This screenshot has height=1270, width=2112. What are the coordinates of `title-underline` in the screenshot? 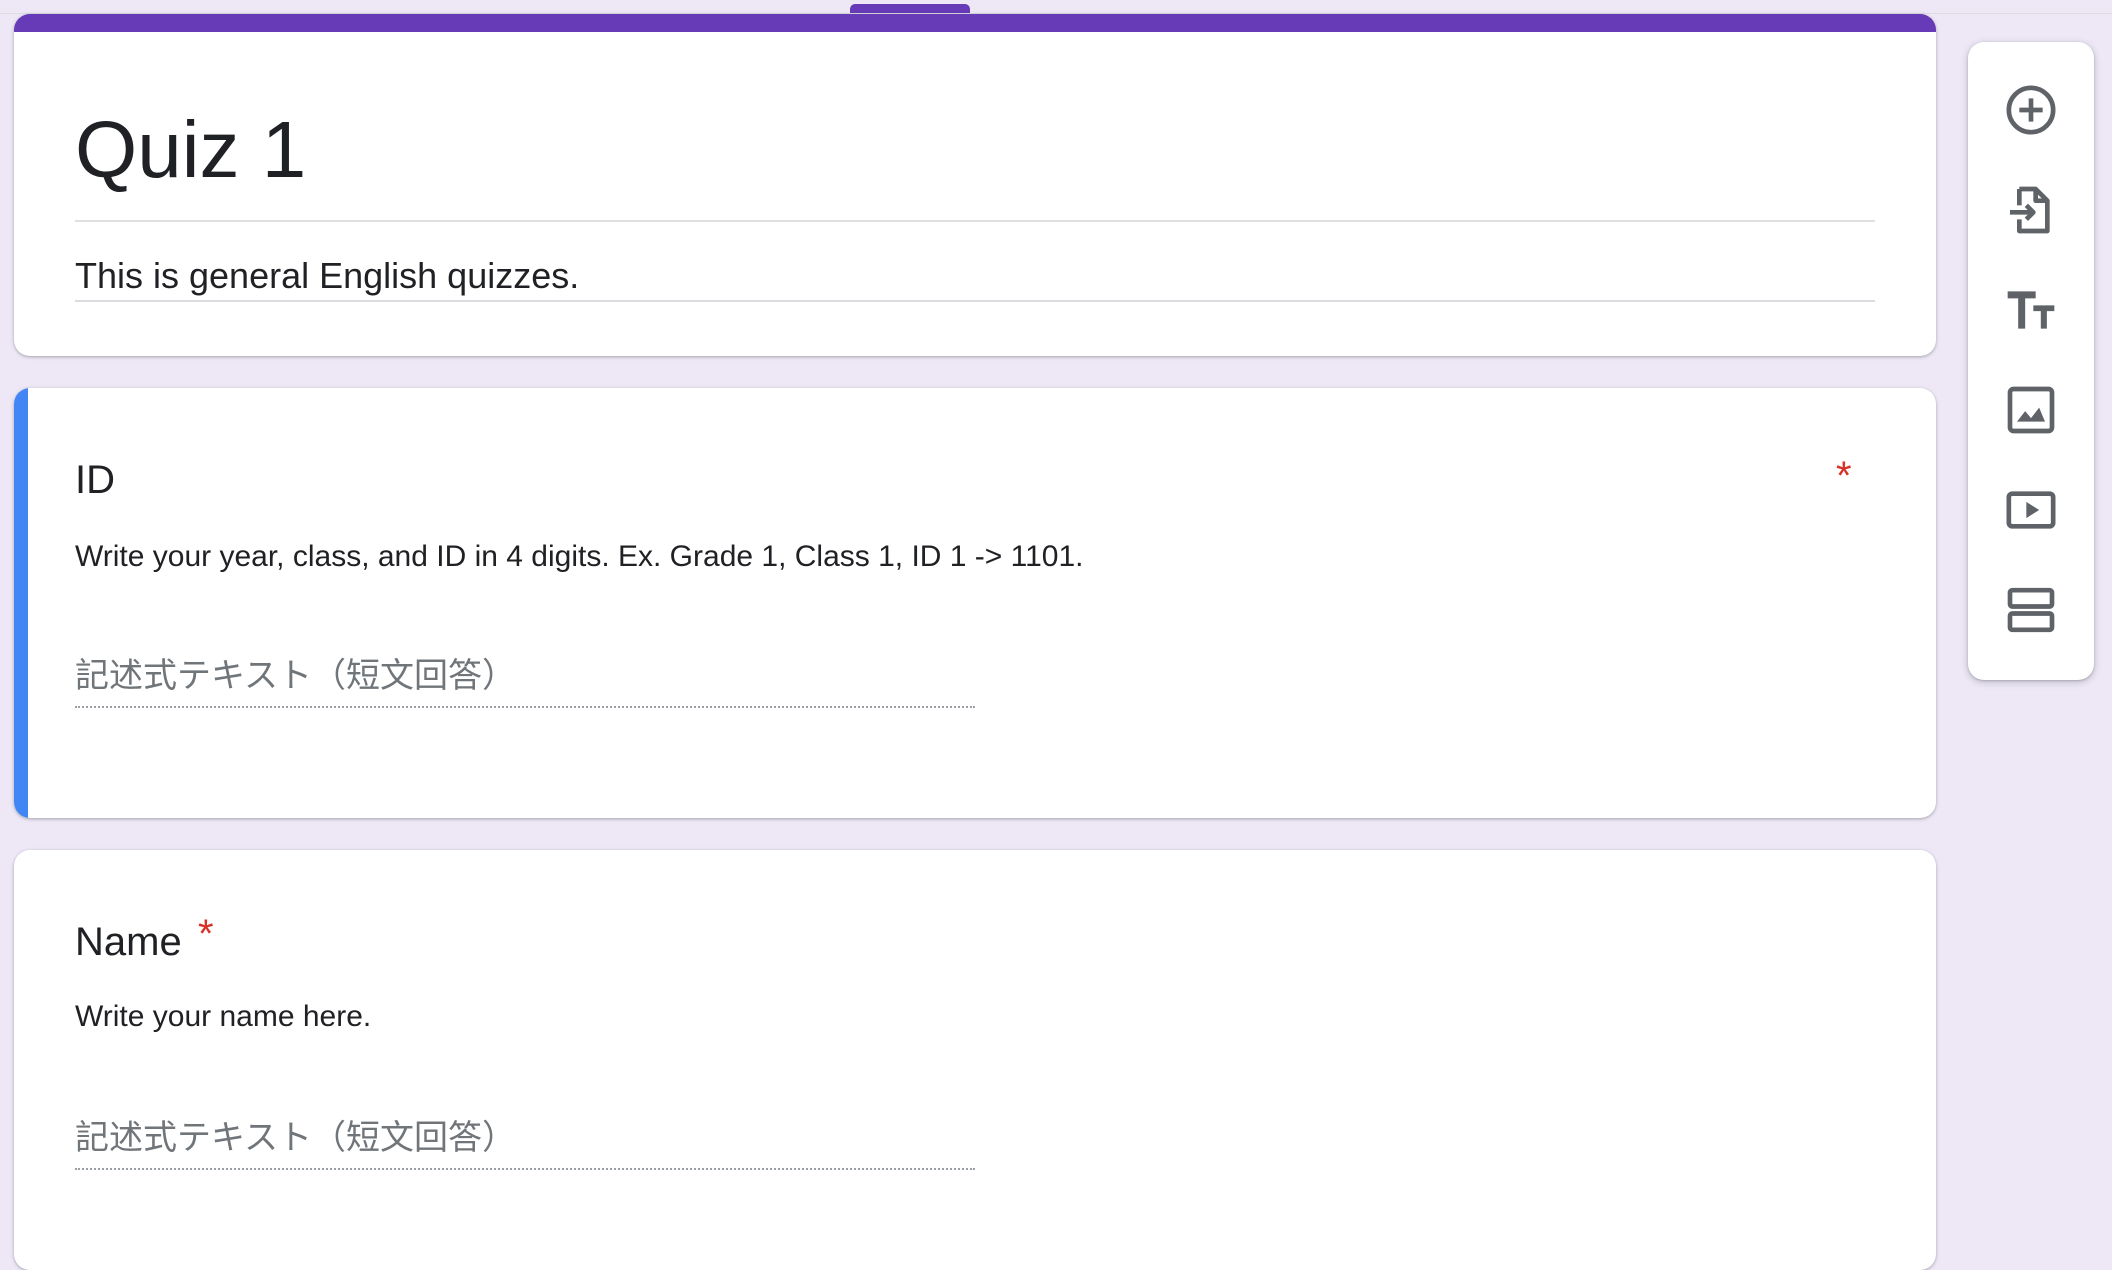 It's located at (975, 221).